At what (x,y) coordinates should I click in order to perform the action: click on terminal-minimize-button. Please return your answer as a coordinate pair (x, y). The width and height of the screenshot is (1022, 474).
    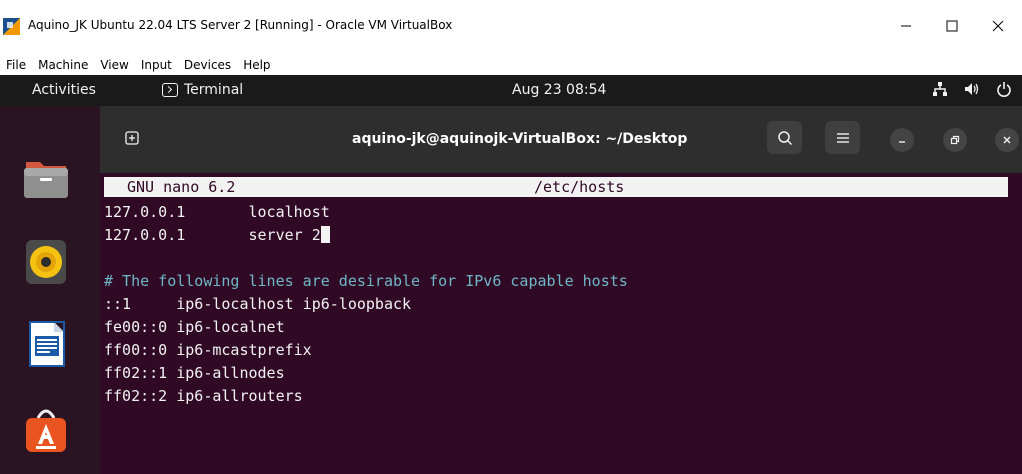
    Looking at the image, I should click on (902, 140).